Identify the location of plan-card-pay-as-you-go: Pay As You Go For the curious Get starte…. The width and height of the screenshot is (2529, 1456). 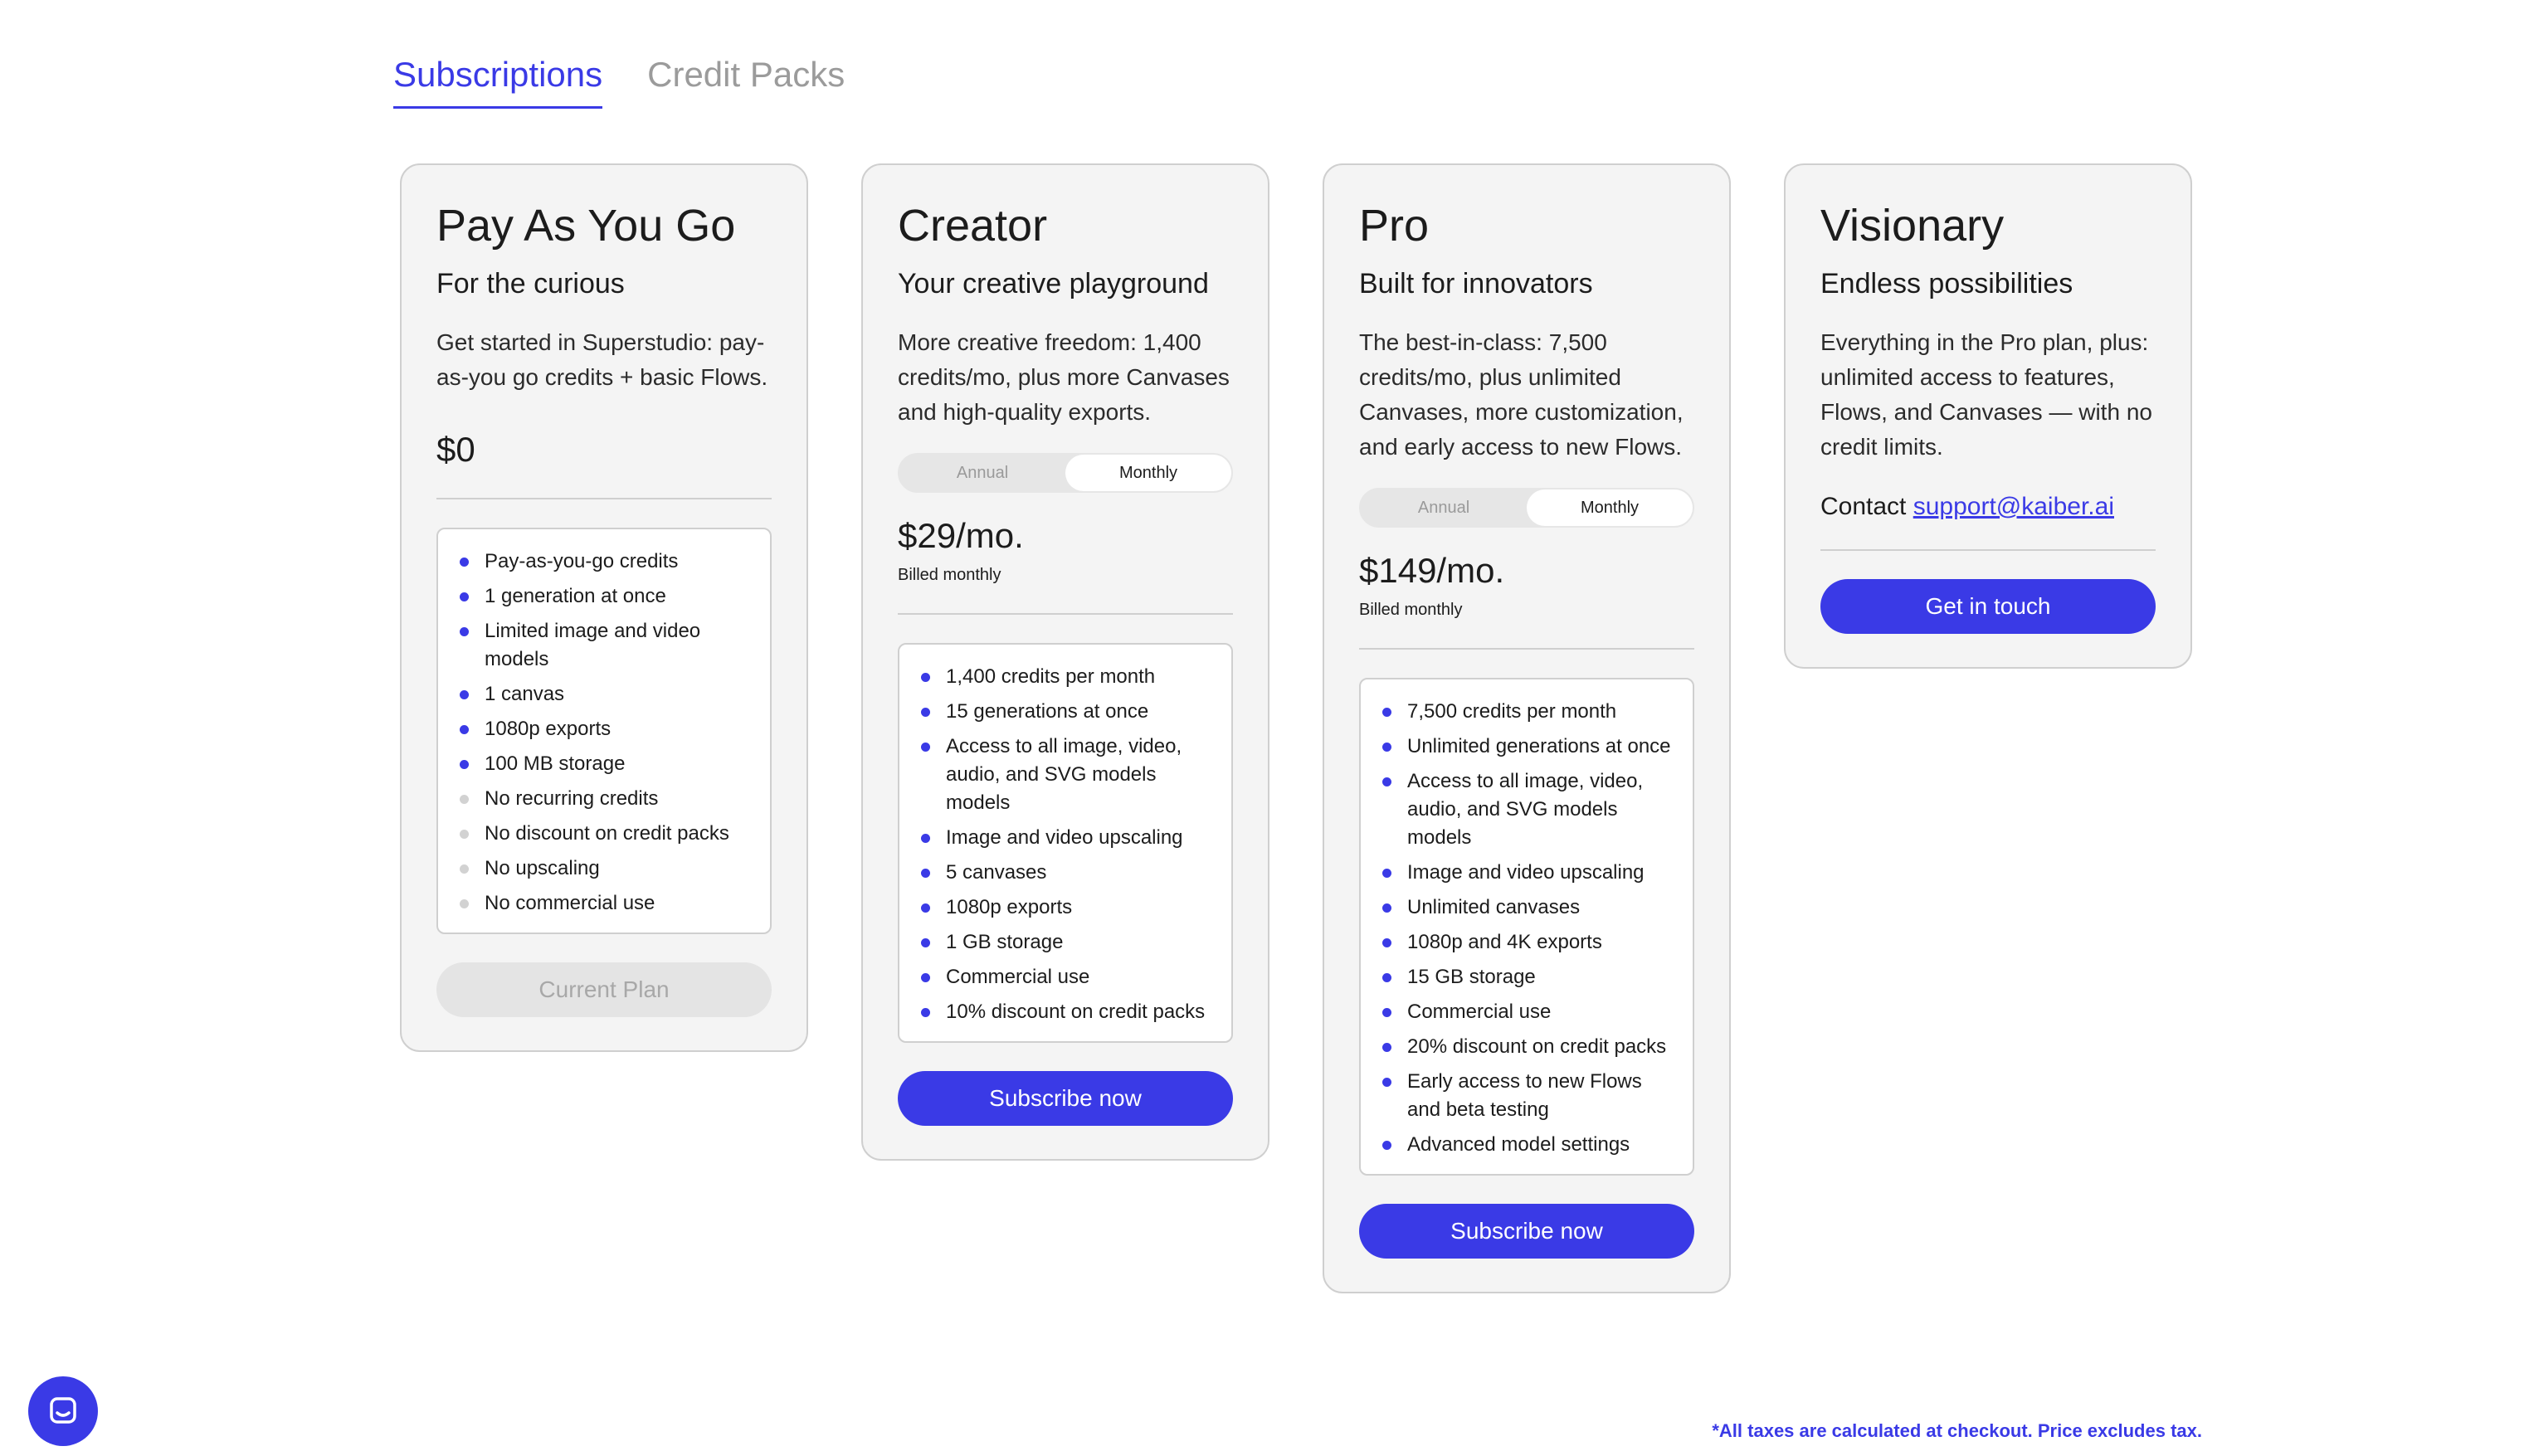
(604, 607).